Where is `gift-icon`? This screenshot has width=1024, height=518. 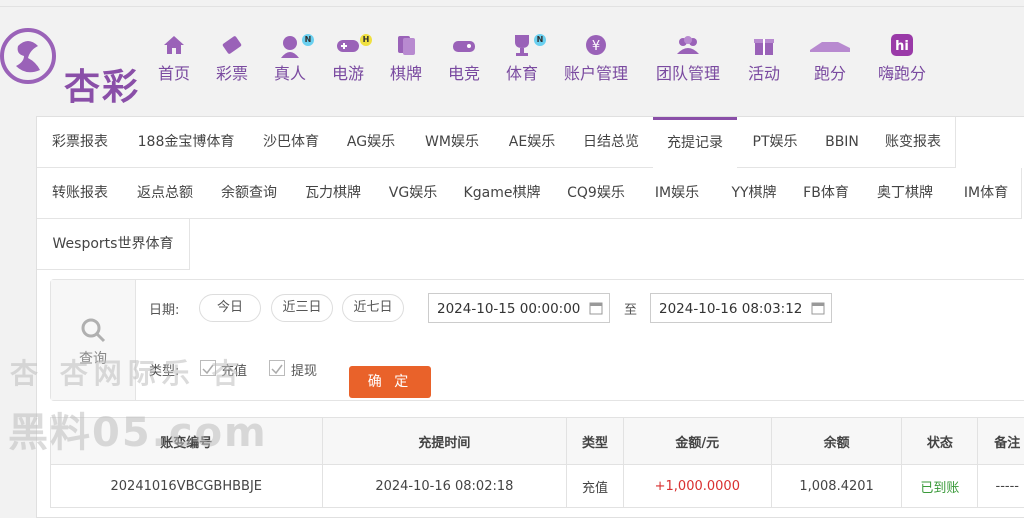
gift-icon is located at coordinates (764, 45).